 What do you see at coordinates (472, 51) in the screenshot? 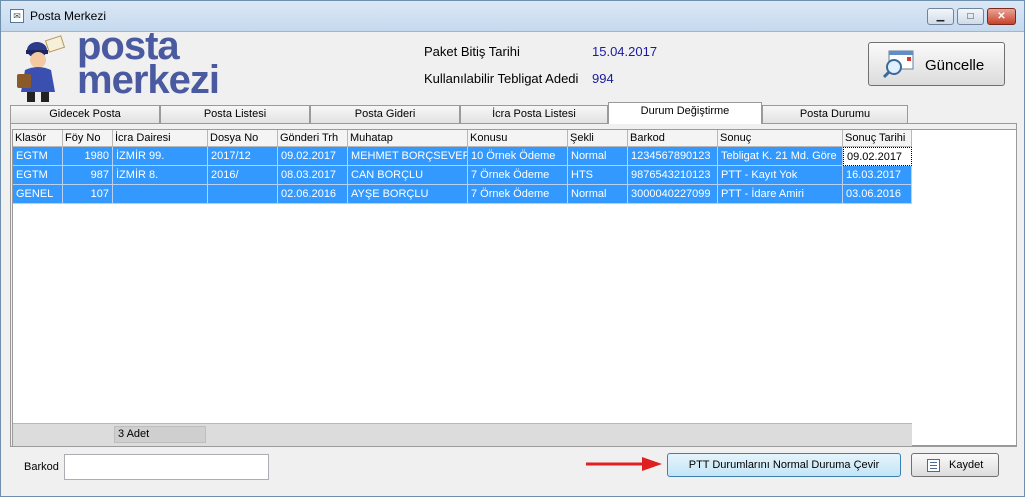
I see `package-end-date-label: Paket Bitiş Tarihi` at bounding box center [472, 51].